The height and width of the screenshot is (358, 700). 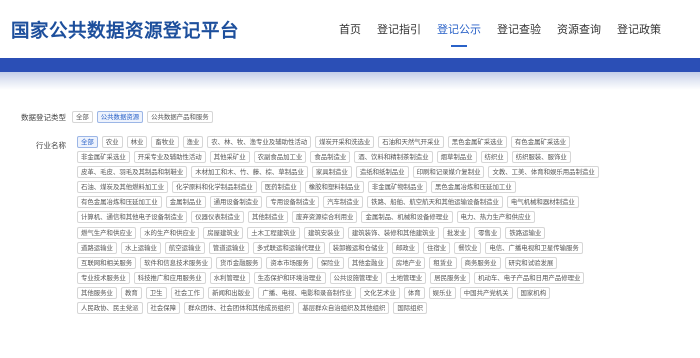 I want to click on industry-tag: 房地产业, so click(x=408, y=262).